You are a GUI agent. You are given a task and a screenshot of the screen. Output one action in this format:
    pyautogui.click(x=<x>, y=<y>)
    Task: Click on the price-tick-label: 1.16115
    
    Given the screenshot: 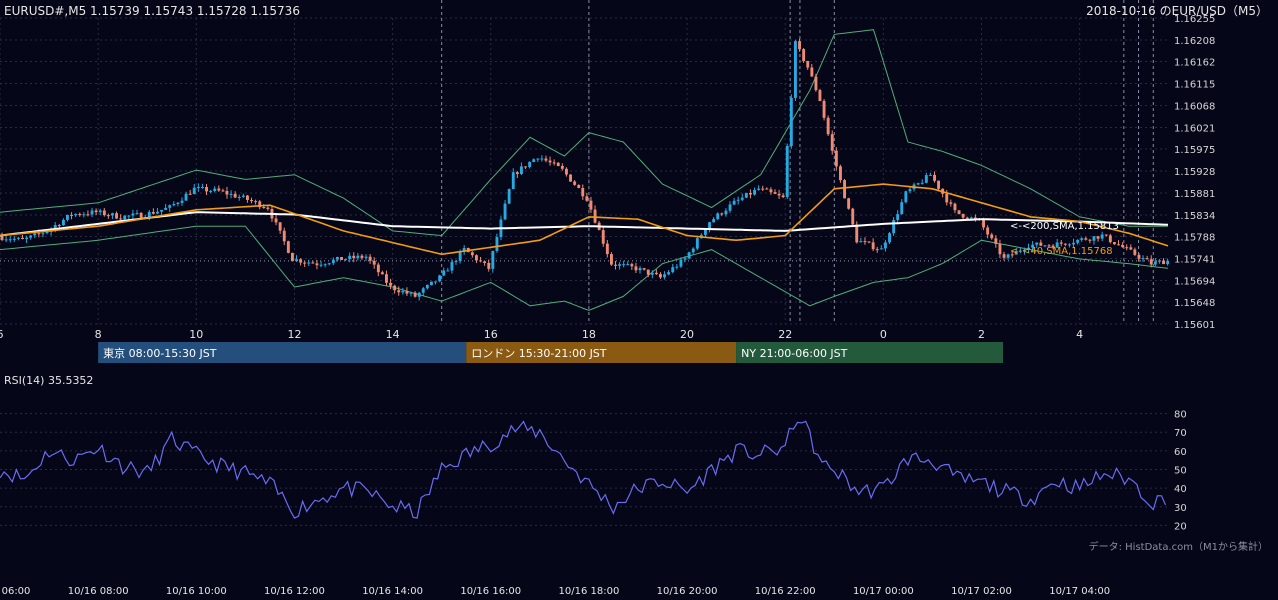 What is the action you would take?
    pyautogui.click(x=1194, y=85)
    